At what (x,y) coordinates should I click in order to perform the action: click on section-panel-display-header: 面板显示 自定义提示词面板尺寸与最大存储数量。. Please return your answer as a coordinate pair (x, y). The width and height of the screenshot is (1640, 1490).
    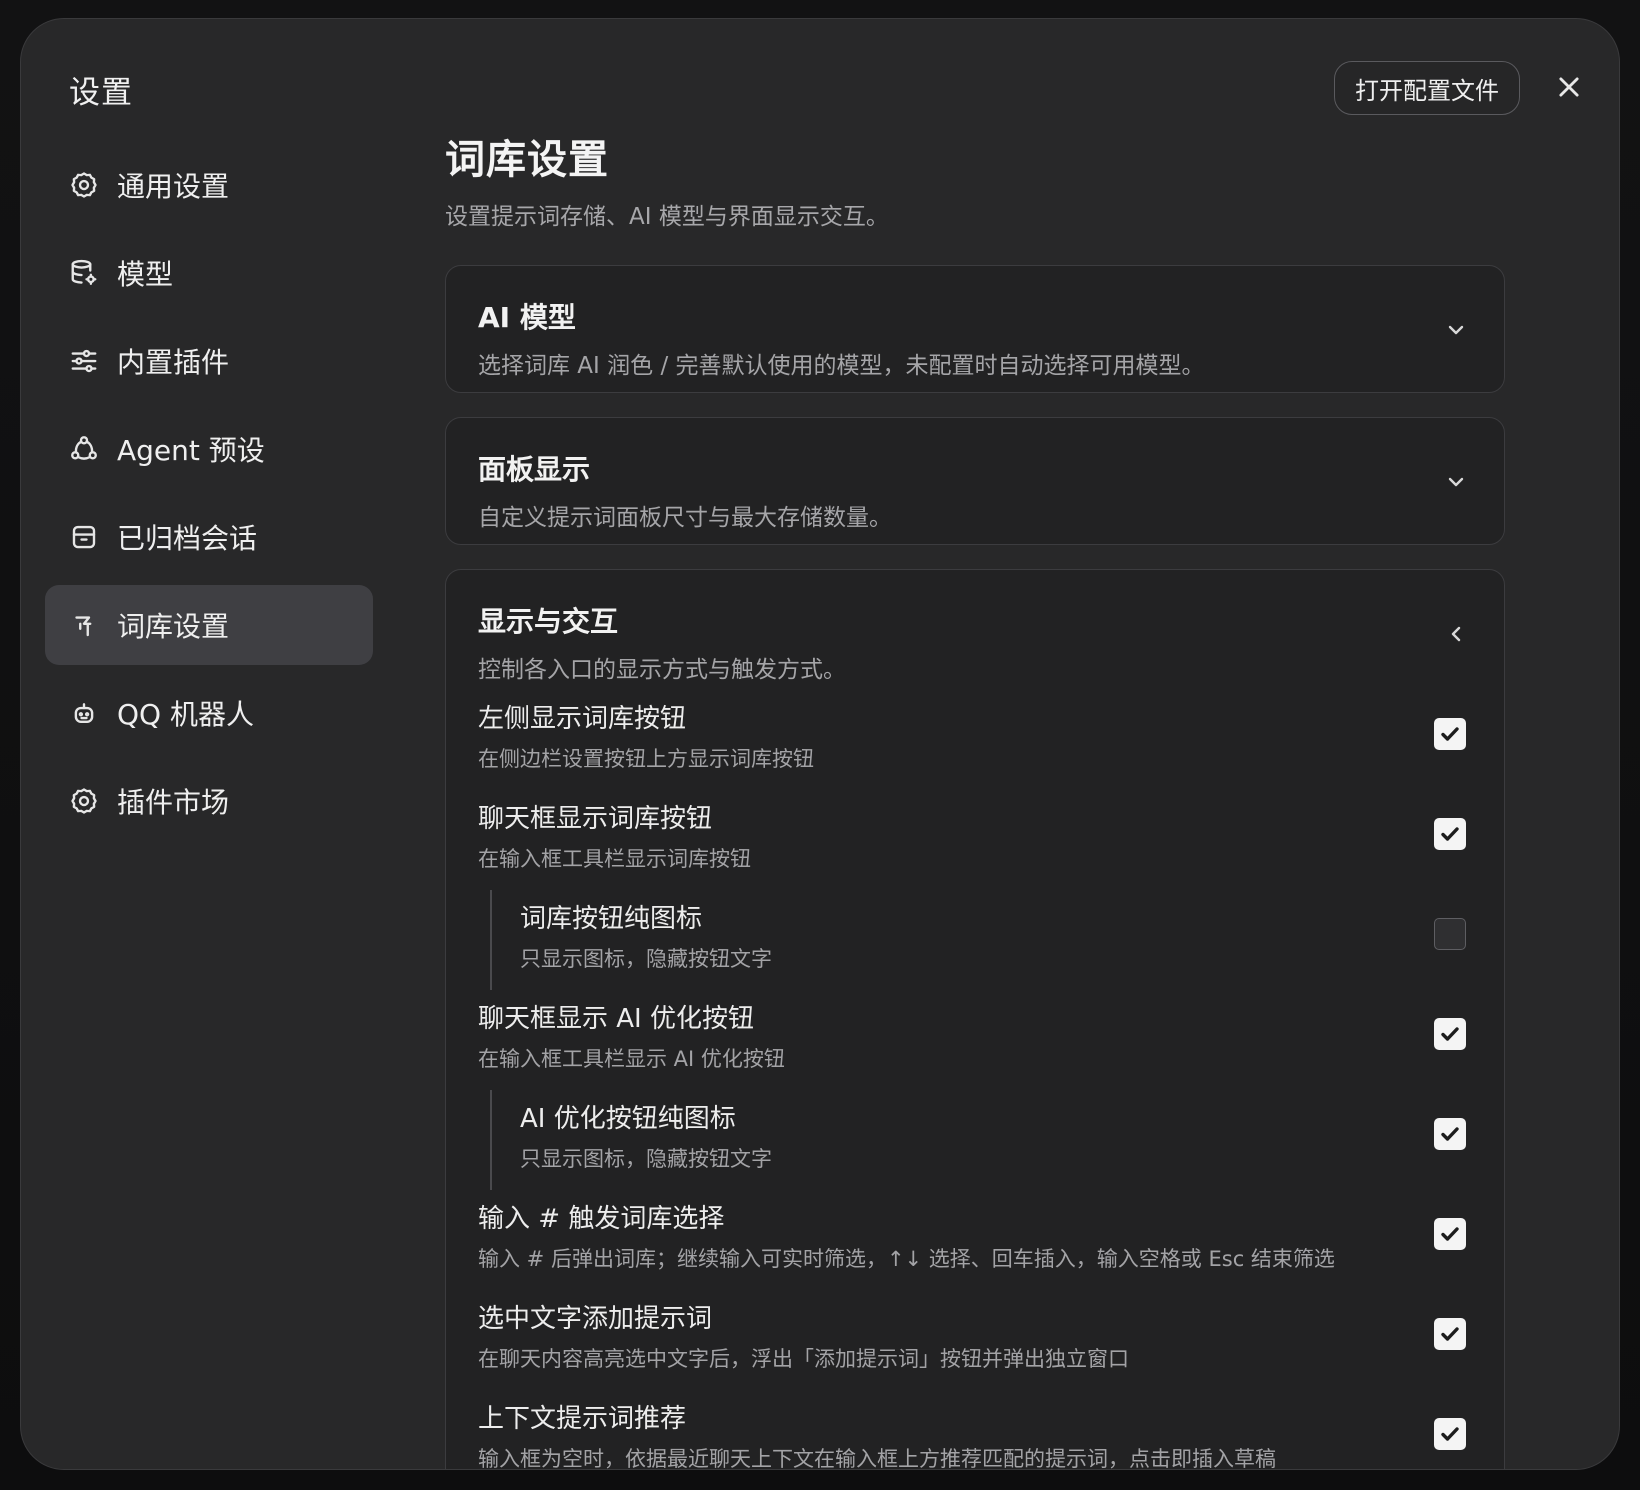
    Looking at the image, I should click on (975, 475).